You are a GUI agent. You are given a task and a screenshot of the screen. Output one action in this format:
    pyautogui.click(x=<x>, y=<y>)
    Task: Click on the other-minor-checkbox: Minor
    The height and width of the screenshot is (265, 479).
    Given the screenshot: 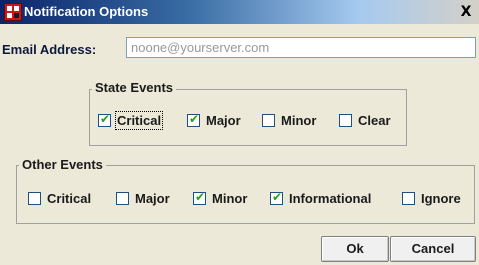 What is the action you would take?
    pyautogui.click(x=220, y=198)
    